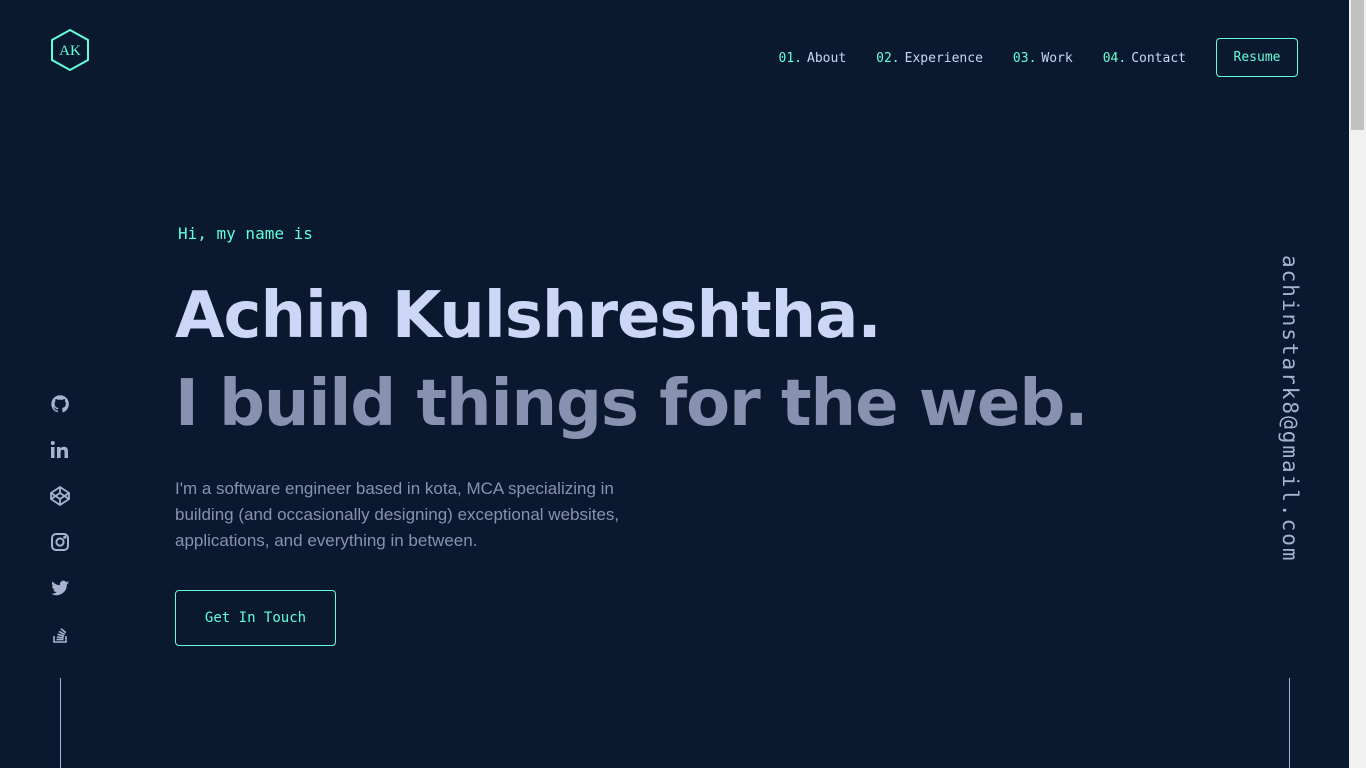 The height and width of the screenshot is (768, 1366). What do you see at coordinates (1057, 58) in the screenshot?
I see `nav-label: Work` at bounding box center [1057, 58].